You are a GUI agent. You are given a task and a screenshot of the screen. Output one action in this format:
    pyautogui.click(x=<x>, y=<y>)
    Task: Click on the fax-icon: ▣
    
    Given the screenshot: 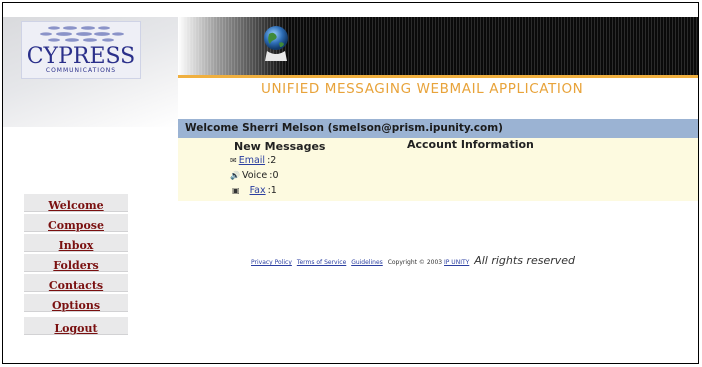 What is the action you would take?
    pyautogui.click(x=236, y=190)
    